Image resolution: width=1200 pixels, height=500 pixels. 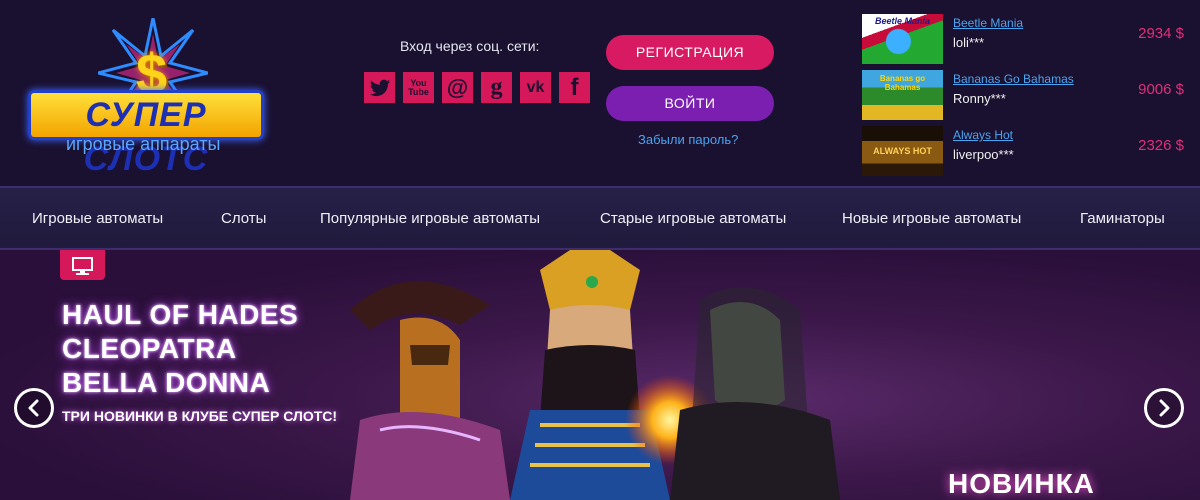 I want to click on carousel-next-button, so click(x=1164, y=408).